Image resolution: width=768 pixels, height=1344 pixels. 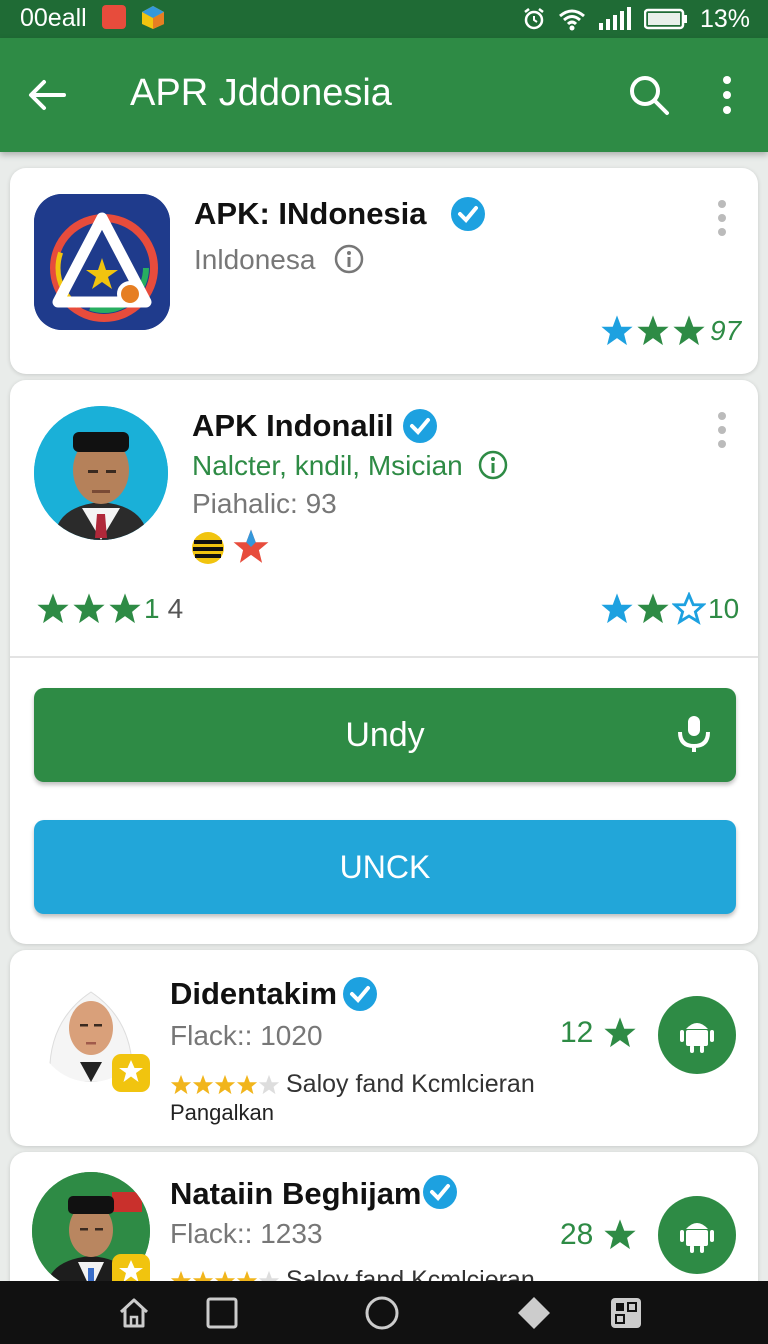 What do you see at coordinates (384, 19) in the screenshot?
I see `status-bar: 00eall 13%` at bounding box center [384, 19].